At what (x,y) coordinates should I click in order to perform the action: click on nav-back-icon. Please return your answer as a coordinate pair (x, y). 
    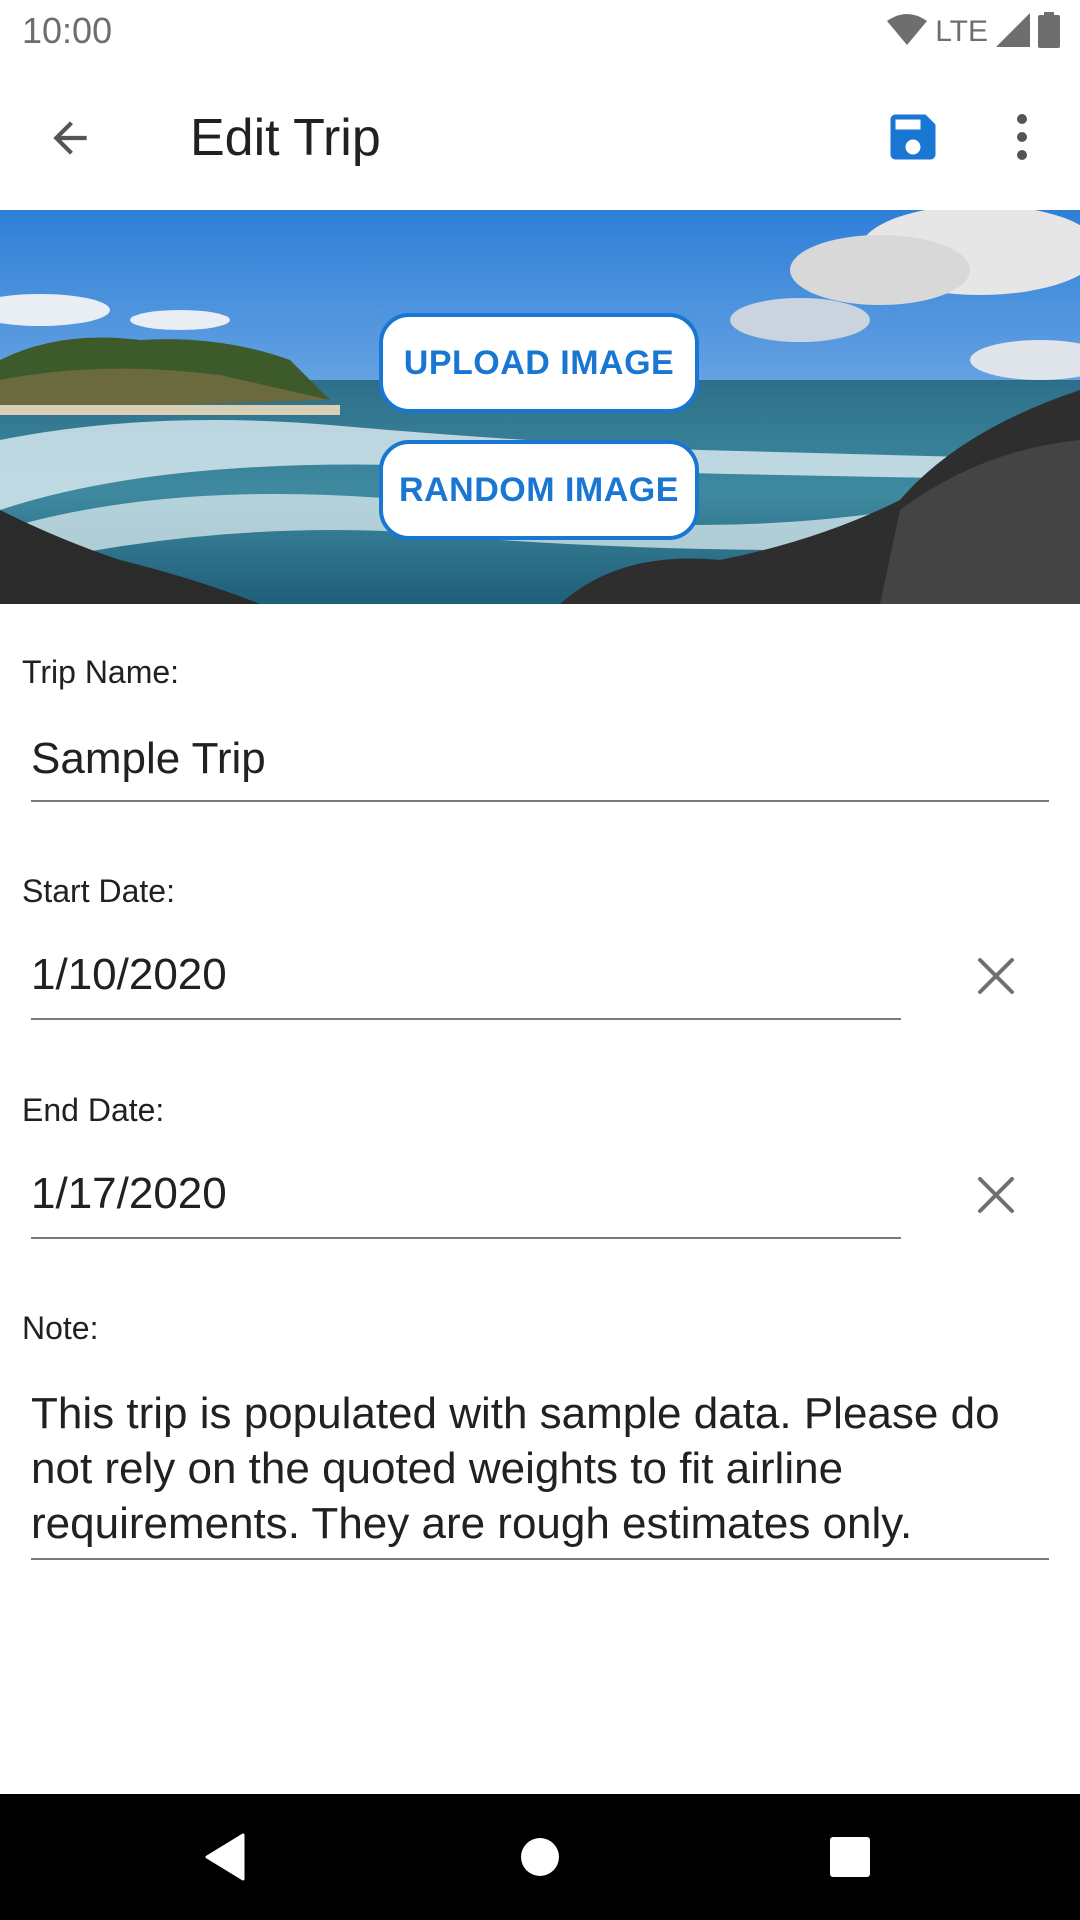
    Looking at the image, I should click on (225, 1859).